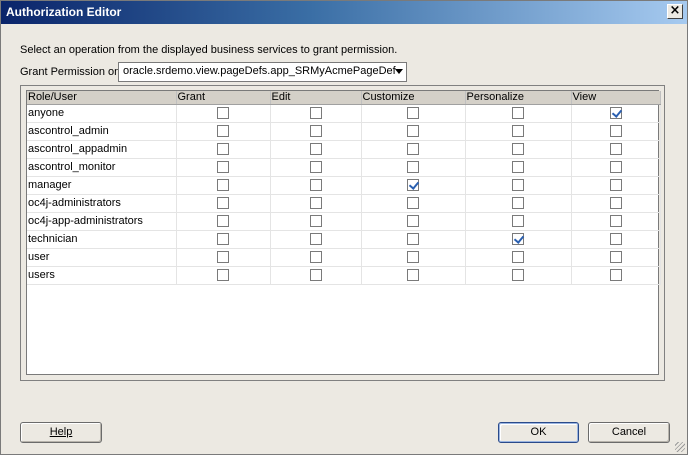 This screenshot has width=688, height=455. What do you see at coordinates (675, 11) in the screenshot?
I see `close-icon: ×` at bounding box center [675, 11].